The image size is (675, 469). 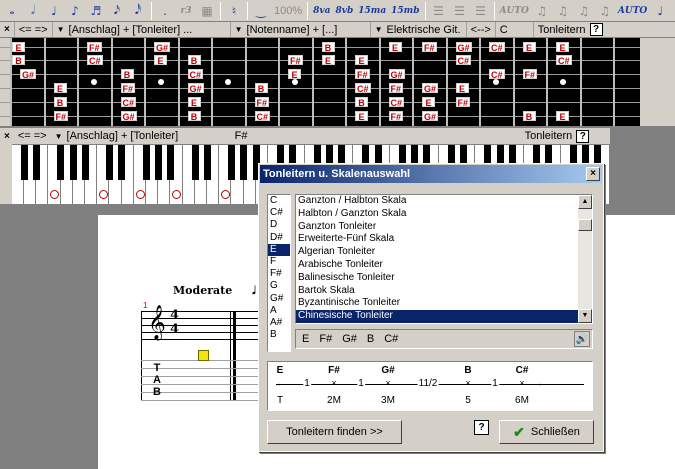 I want to click on 8va-button: 8va, so click(x=321, y=11).